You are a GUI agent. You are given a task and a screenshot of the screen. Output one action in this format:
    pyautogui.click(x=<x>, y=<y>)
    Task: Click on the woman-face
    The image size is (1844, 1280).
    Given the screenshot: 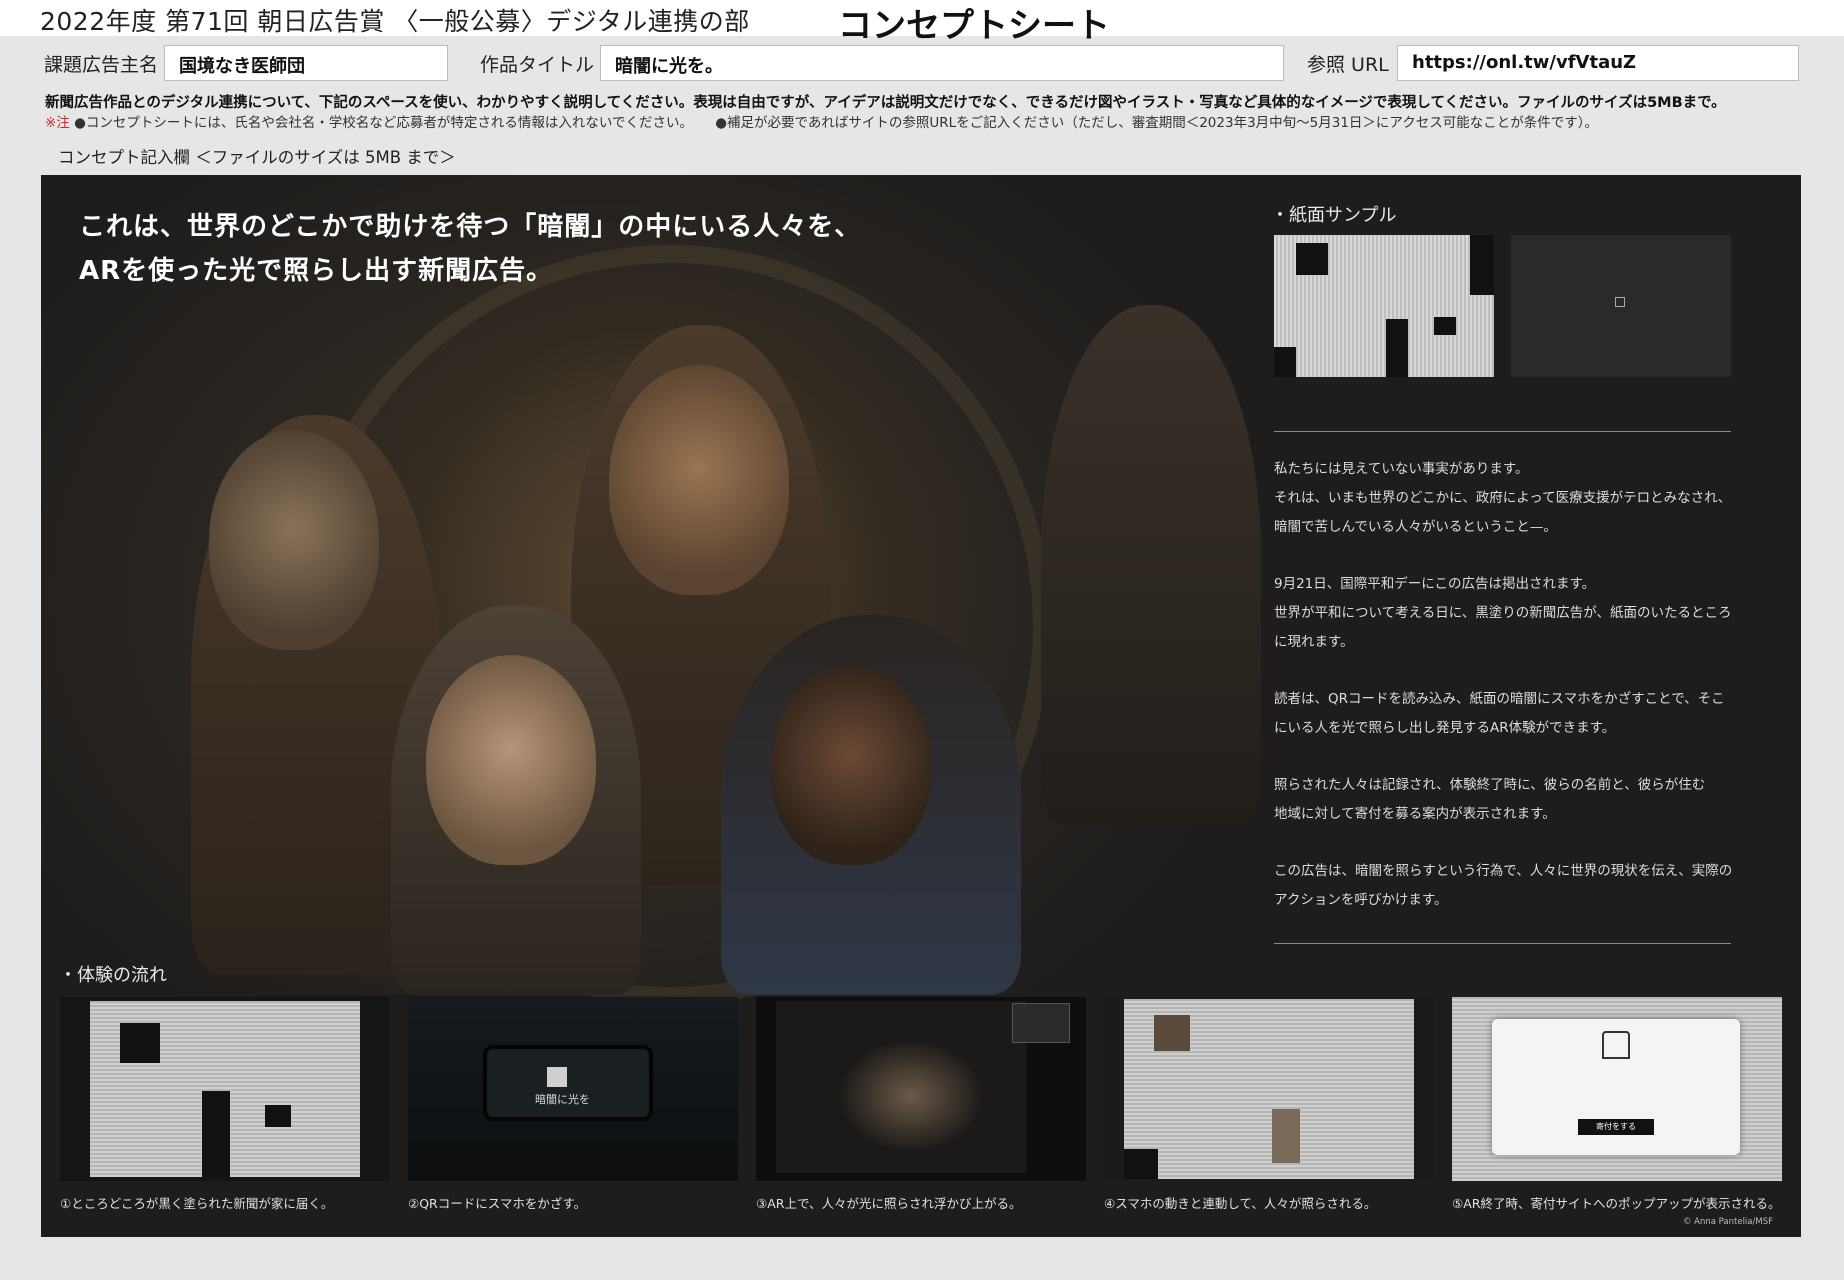 What is the action you would take?
    pyautogui.click(x=294, y=540)
    